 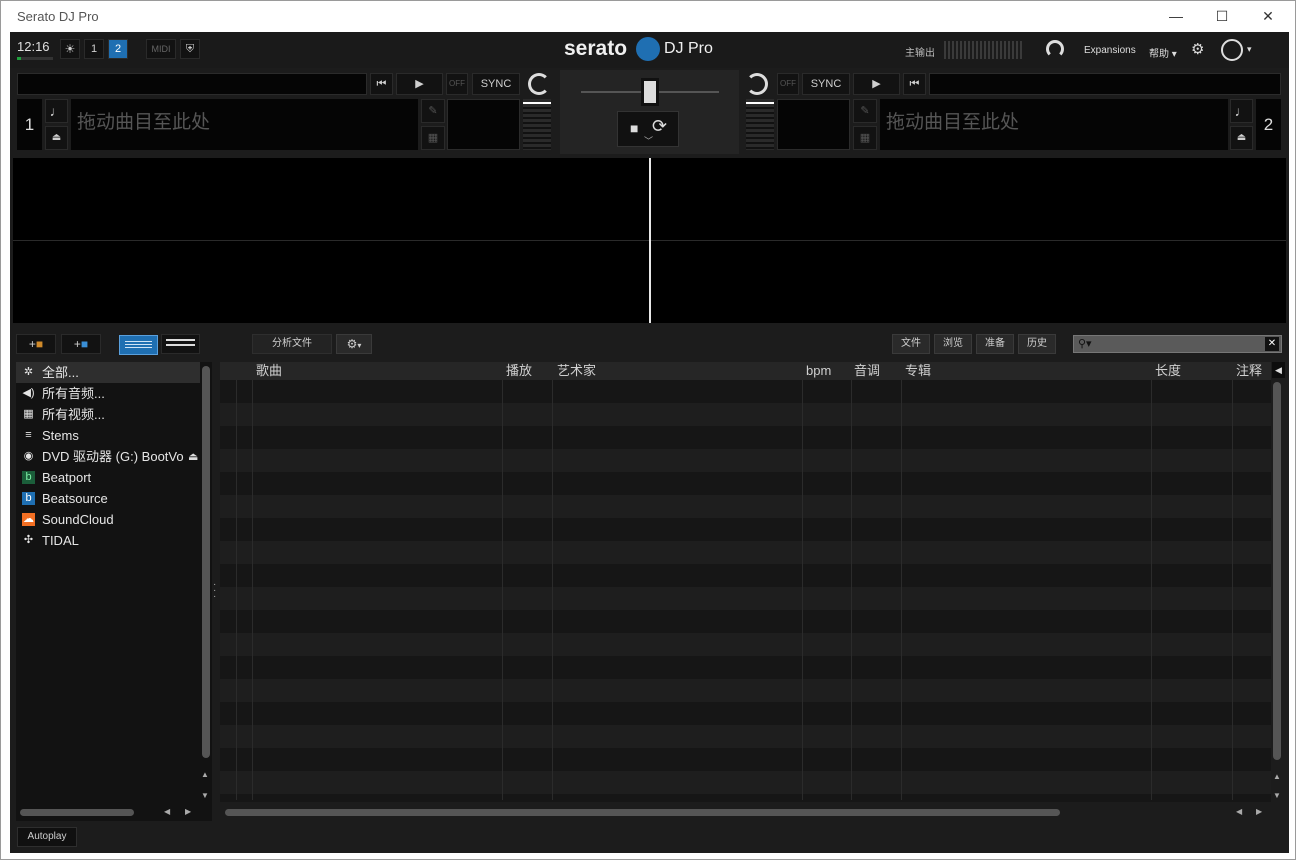 What do you see at coordinates (161, 49) in the screenshot?
I see `midi-button: MIDI` at bounding box center [161, 49].